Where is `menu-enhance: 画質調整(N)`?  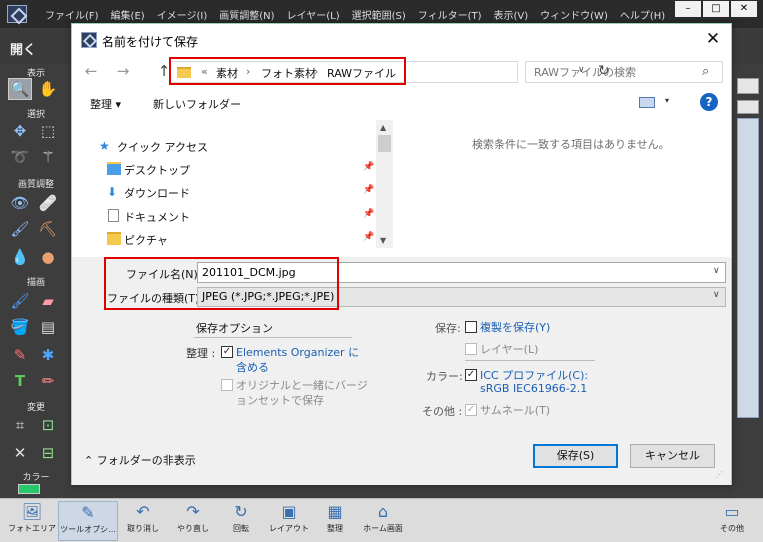 menu-enhance: 画質調整(N) is located at coordinates (247, 14).